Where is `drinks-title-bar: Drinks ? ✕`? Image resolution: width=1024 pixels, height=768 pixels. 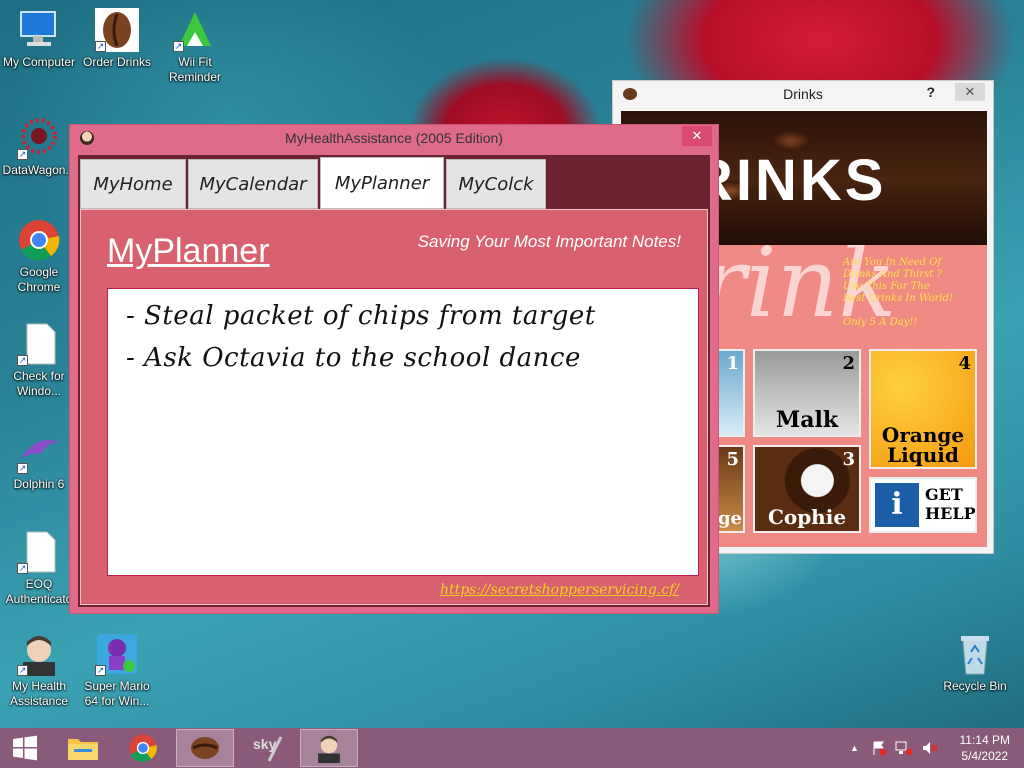
drinks-title-bar: Drinks ? ✕ is located at coordinates (803, 94).